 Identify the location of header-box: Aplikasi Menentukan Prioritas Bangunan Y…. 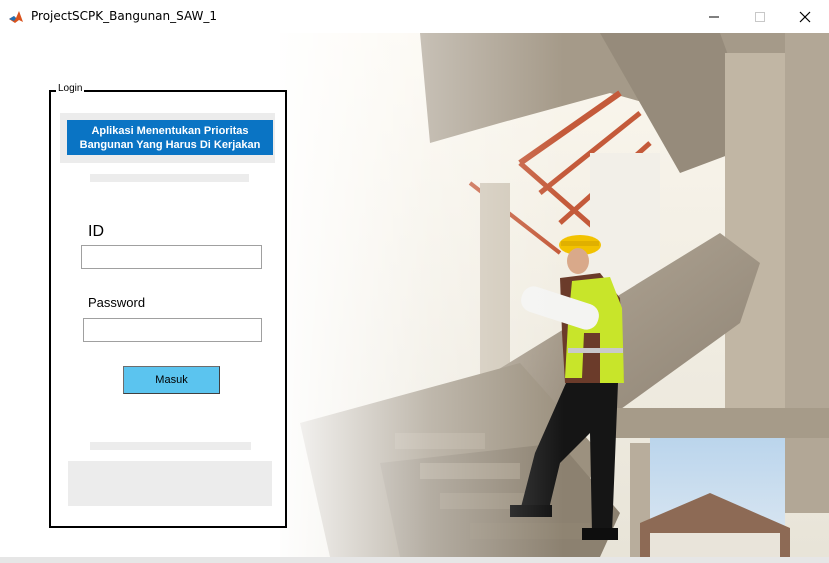
(167, 138).